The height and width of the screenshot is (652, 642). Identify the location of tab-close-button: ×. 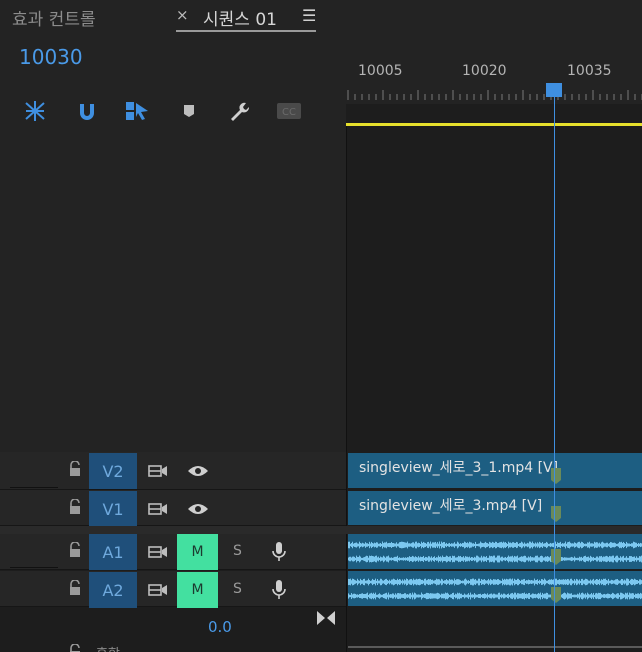
(182, 15).